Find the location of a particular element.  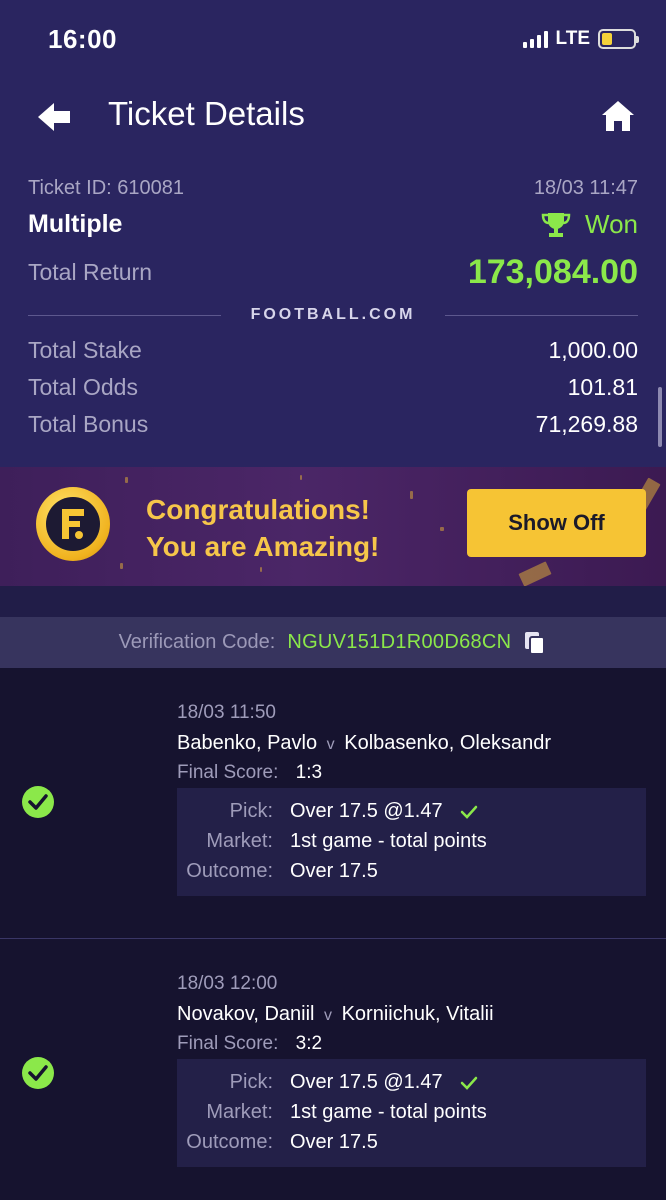

total-bonus-label: Total Bonus is located at coordinates (88, 424).